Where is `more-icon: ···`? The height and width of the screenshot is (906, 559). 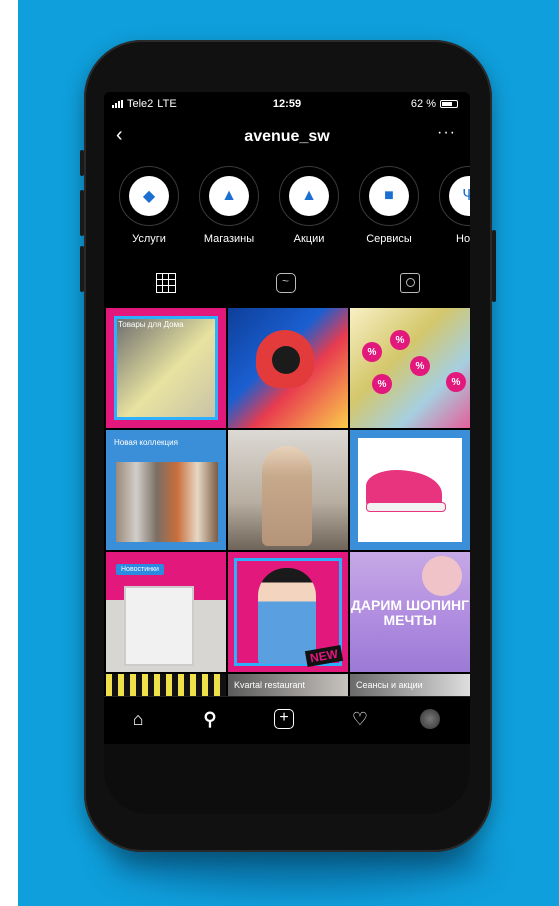
more-icon: ··· is located at coordinates (446, 133).